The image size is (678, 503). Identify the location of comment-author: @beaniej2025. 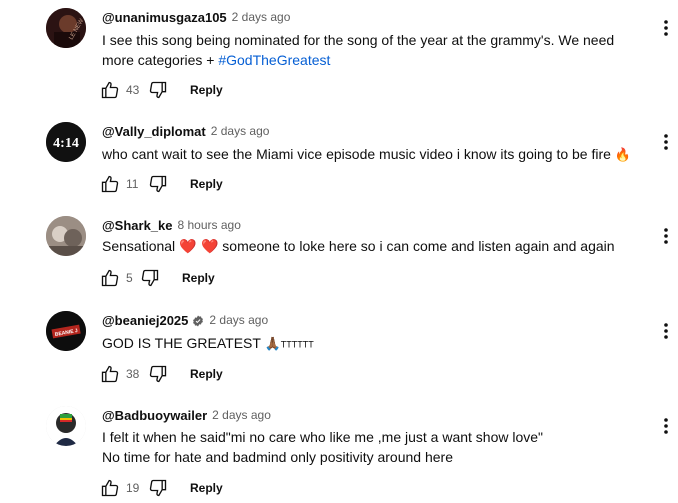
(145, 320).